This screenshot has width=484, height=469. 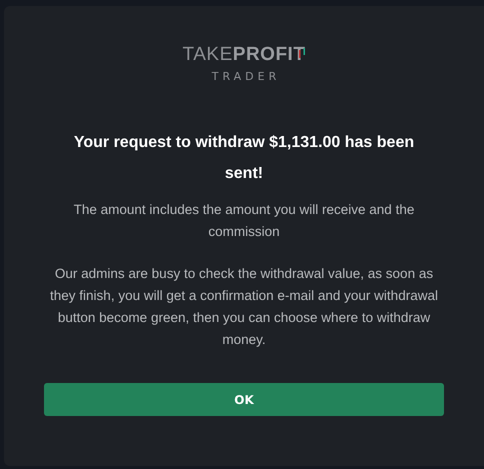 What do you see at coordinates (244, 307) in the screenshot?
I see `message-text: Our admins are busy to check the withdrawal value, as soon as they finish, you will get a confirmation e-mail and your withdrawal button become green, then you can choose where to withdraw money.` at bounding box center [244, 307].